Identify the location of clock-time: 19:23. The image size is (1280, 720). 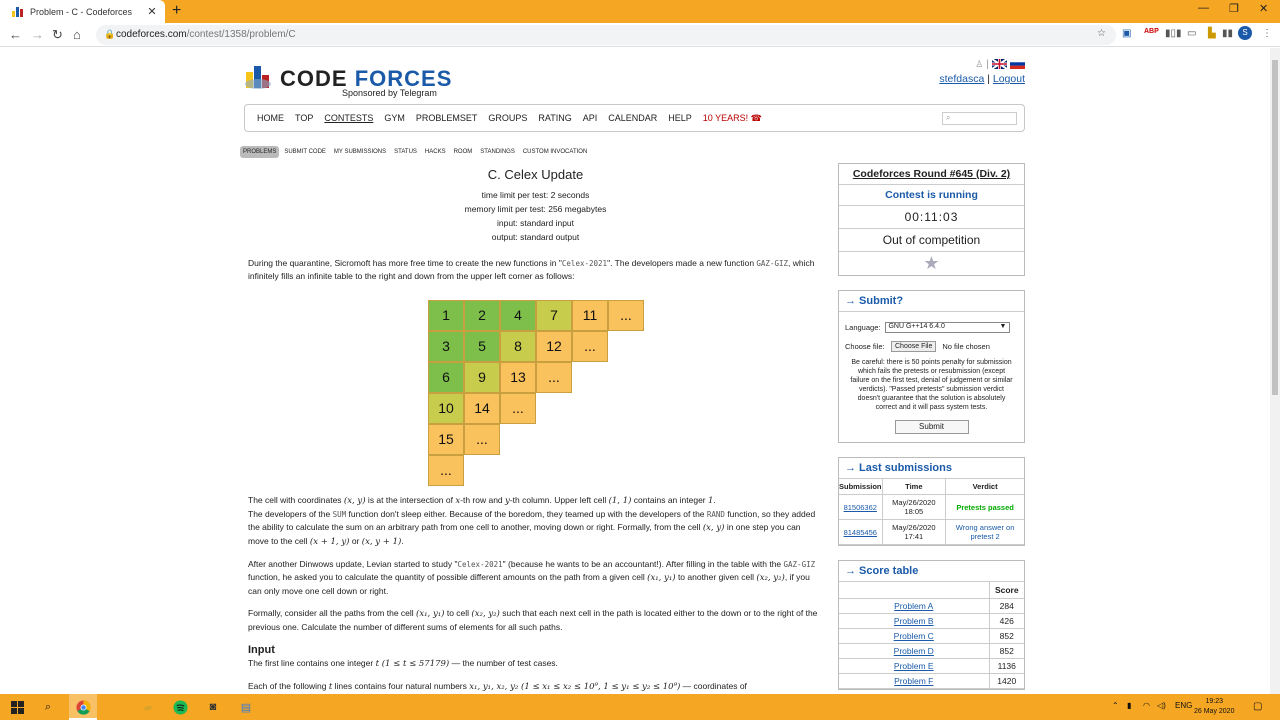
(1214, 701).